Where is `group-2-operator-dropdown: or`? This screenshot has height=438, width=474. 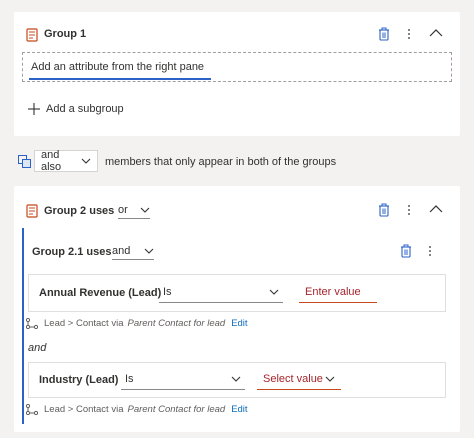
group-2-operator-dropdown: or is located at coordinates (134, 210).